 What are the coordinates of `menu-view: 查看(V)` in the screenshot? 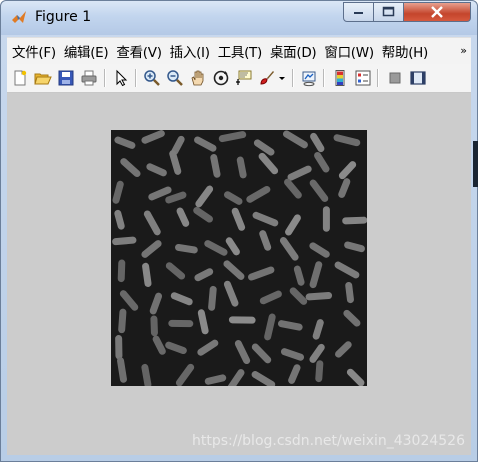 It's located at (138, 51).